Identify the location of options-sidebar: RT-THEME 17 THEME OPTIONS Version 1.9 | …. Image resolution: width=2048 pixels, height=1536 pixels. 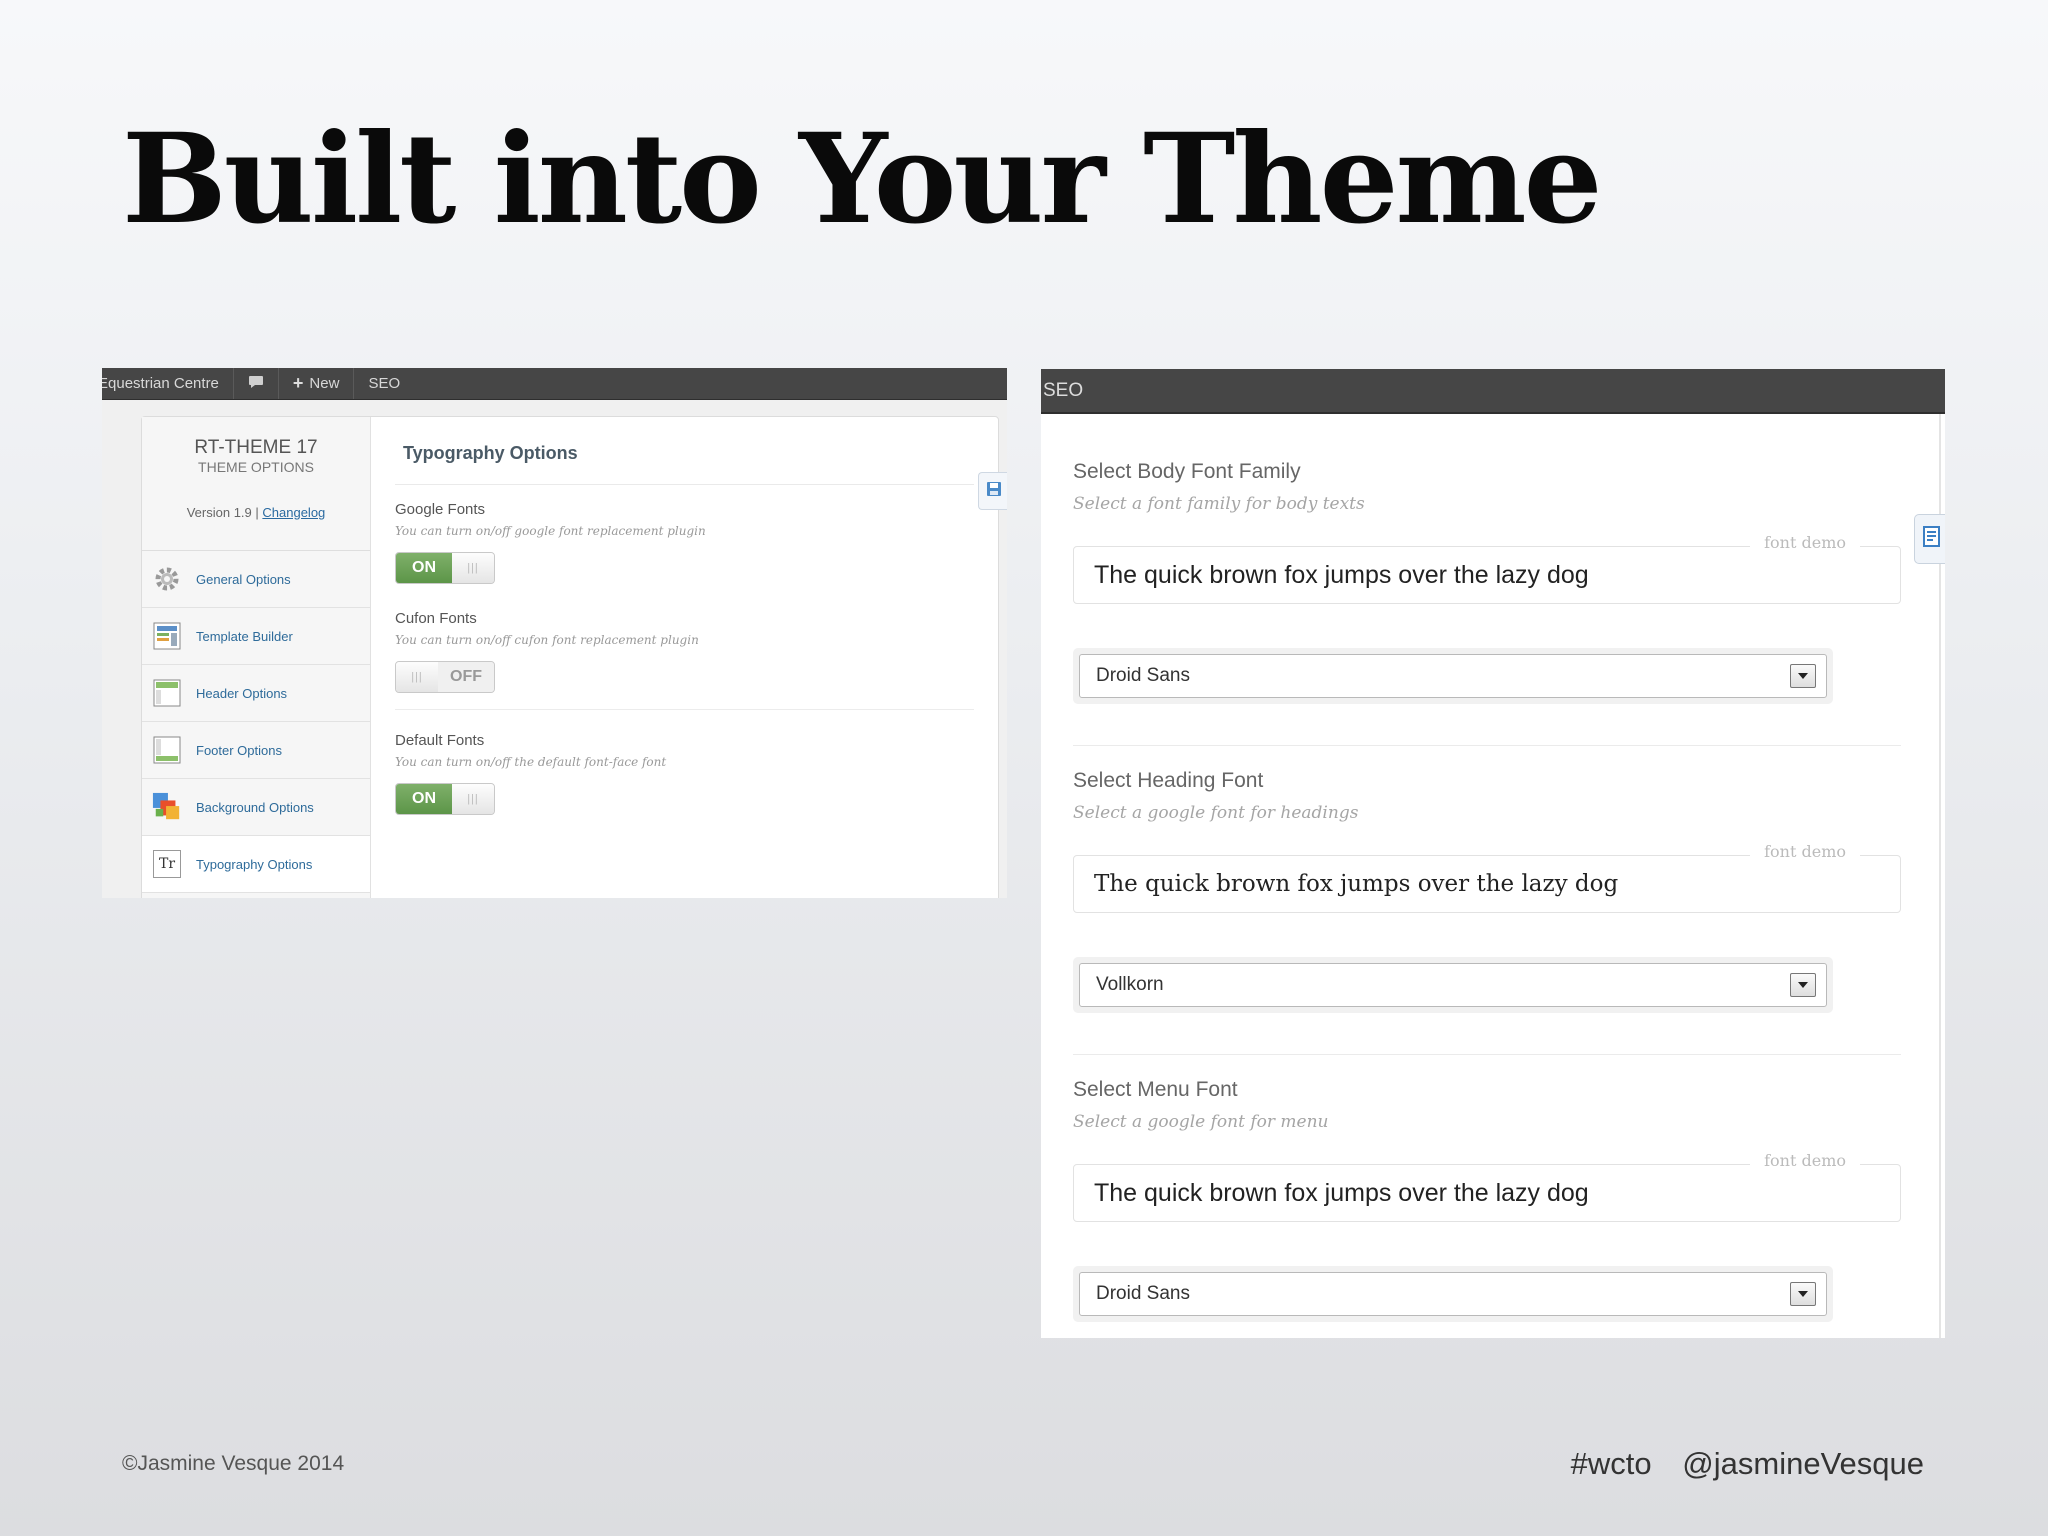
(256, 657).